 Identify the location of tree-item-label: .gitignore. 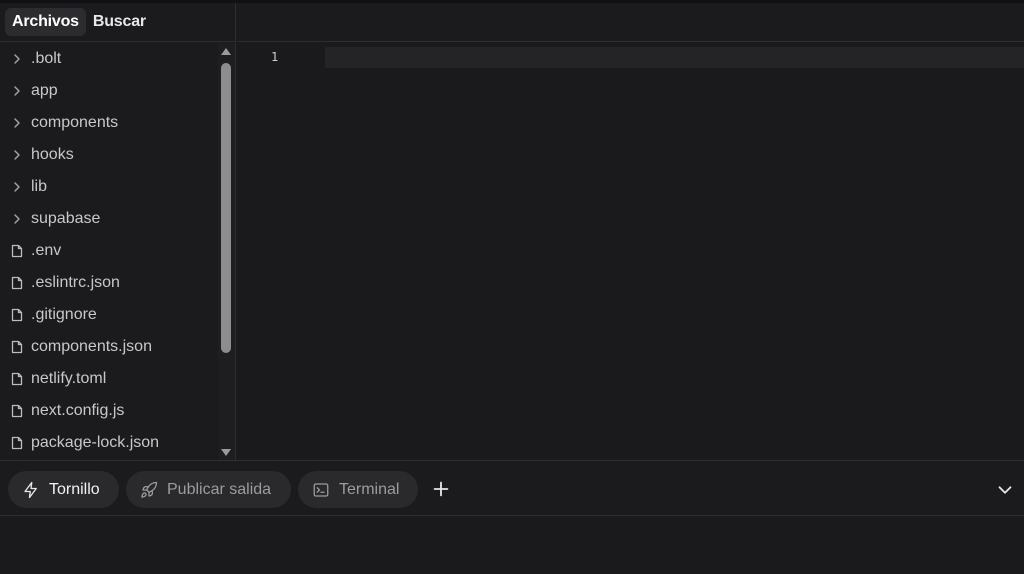
(64, 314).